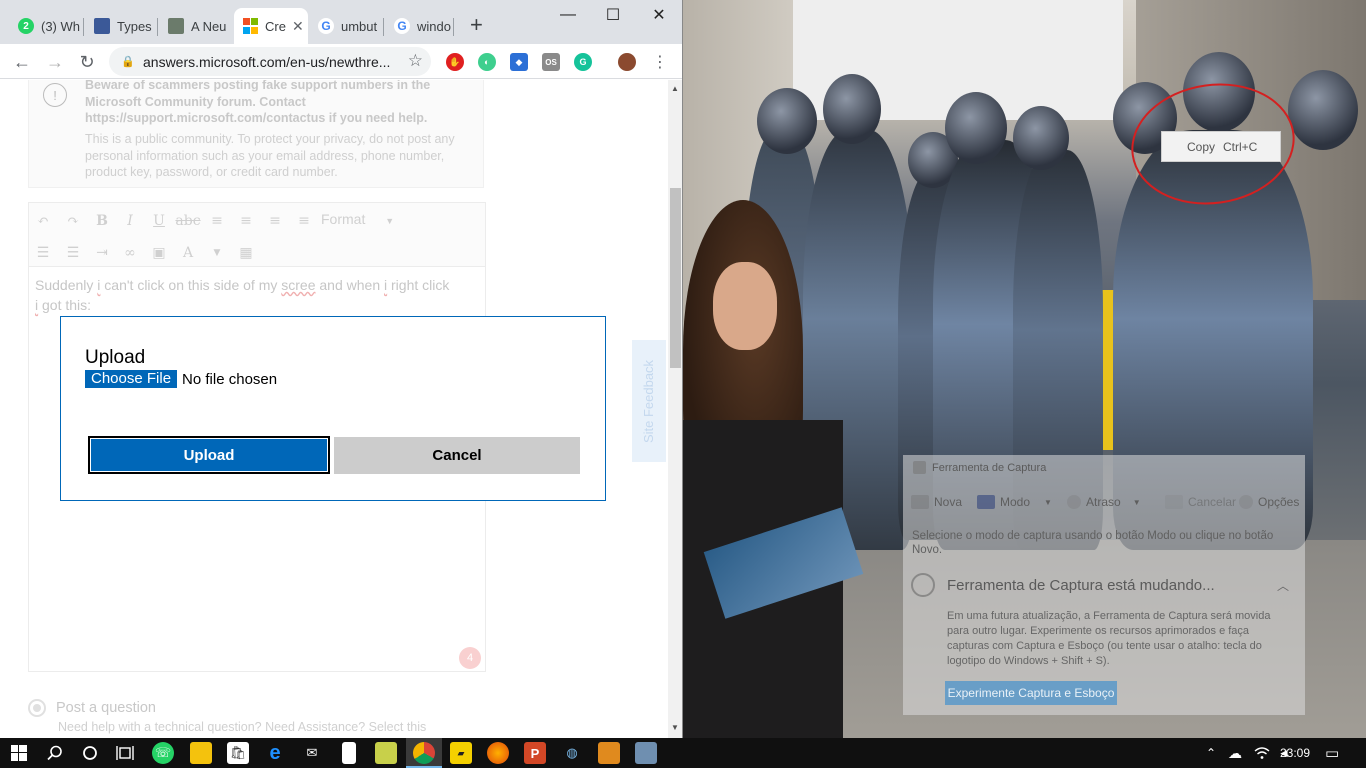 The height and width of the screenshot is (768, 1366). I want to click on cancel-button: Cancel, so click(457, 455).